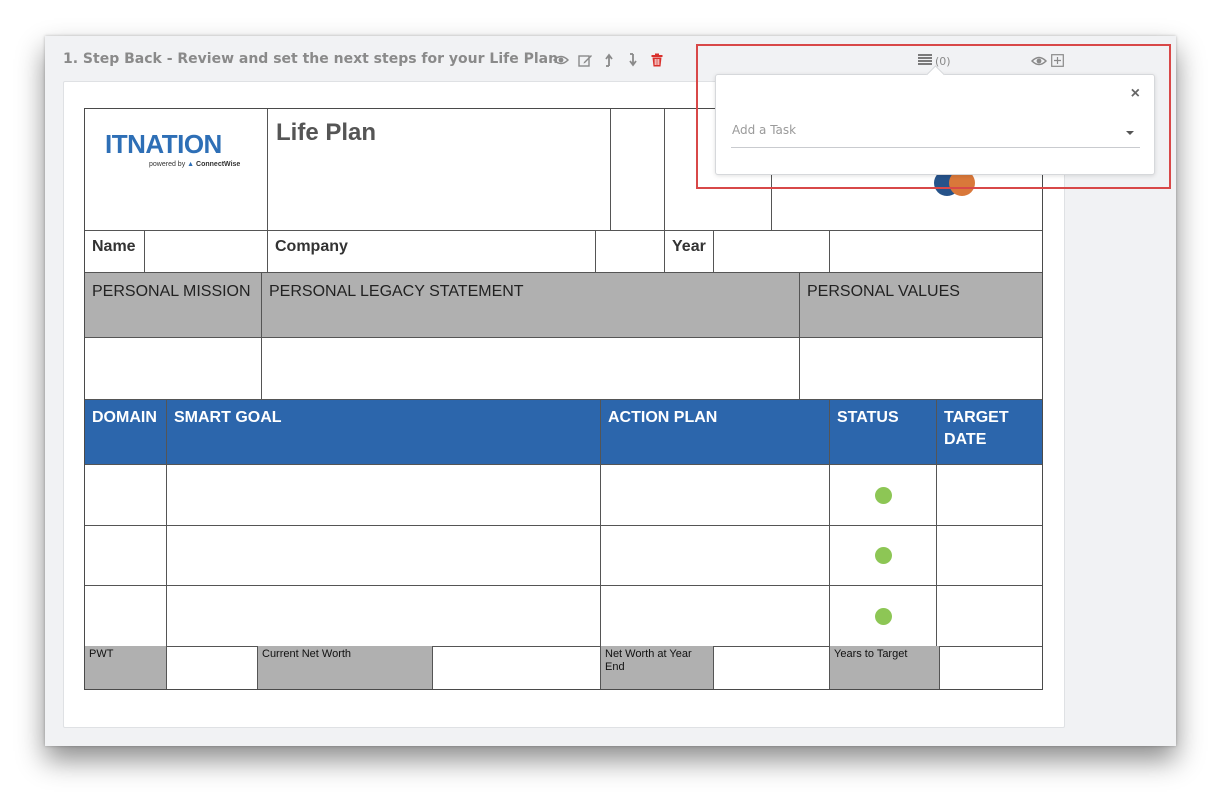 The height and width of the screenshot is (802, 1221). I want to click on itnation-logo: ITNATION, so click(163, 144).